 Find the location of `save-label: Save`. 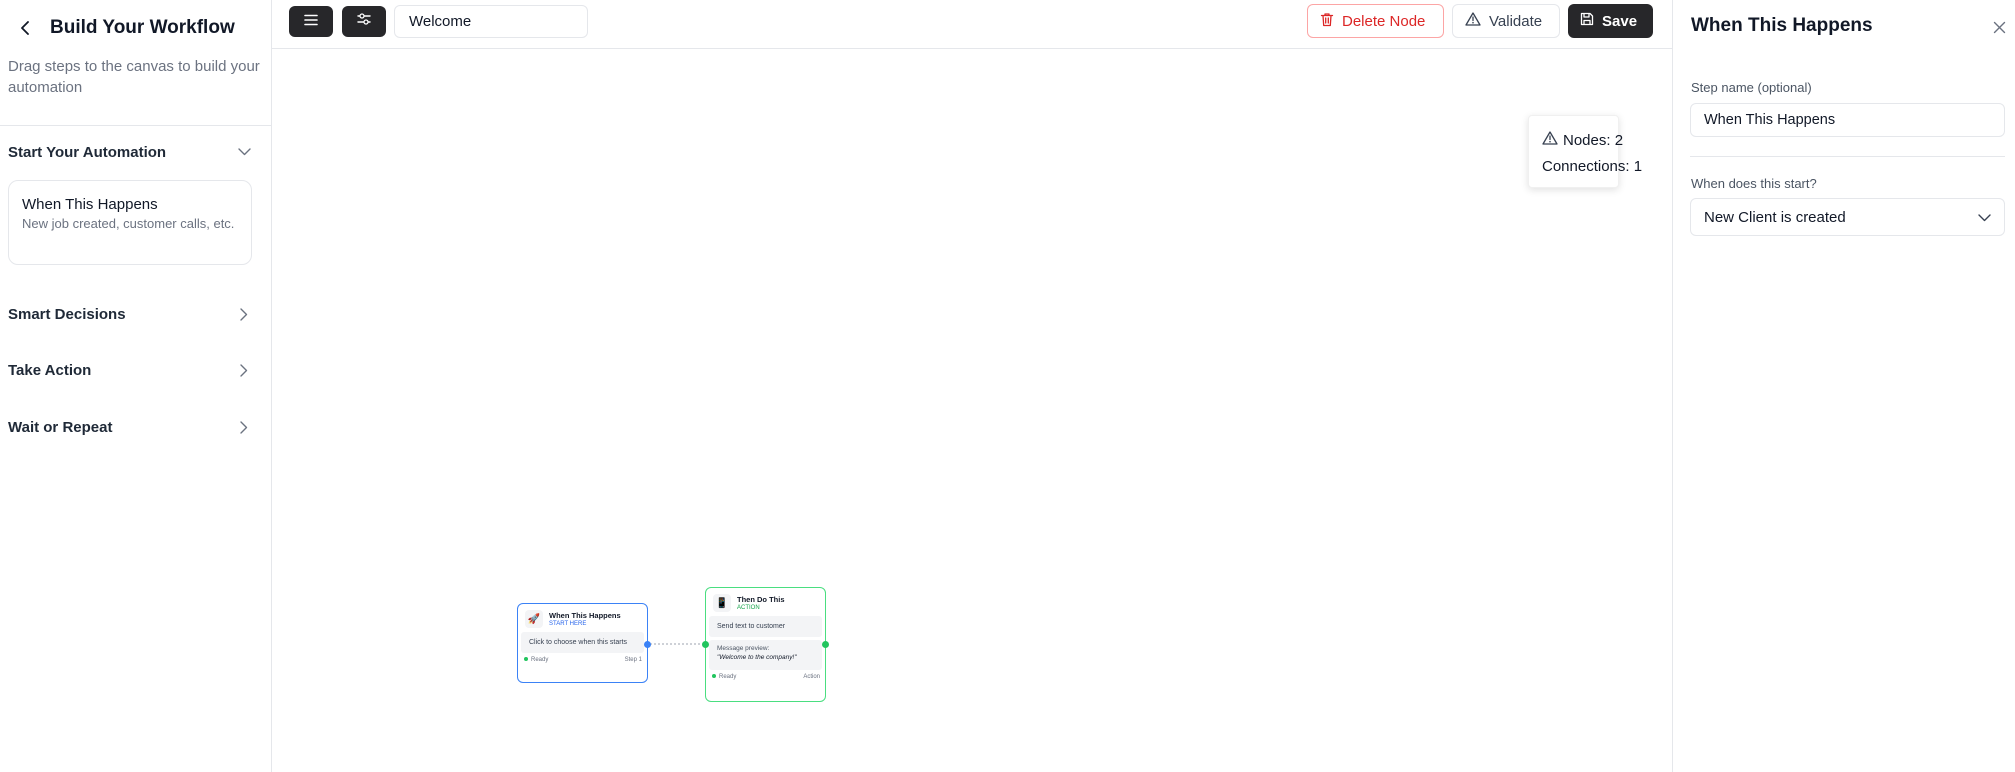

save-label: Save is located at coordinates (1620, 21).